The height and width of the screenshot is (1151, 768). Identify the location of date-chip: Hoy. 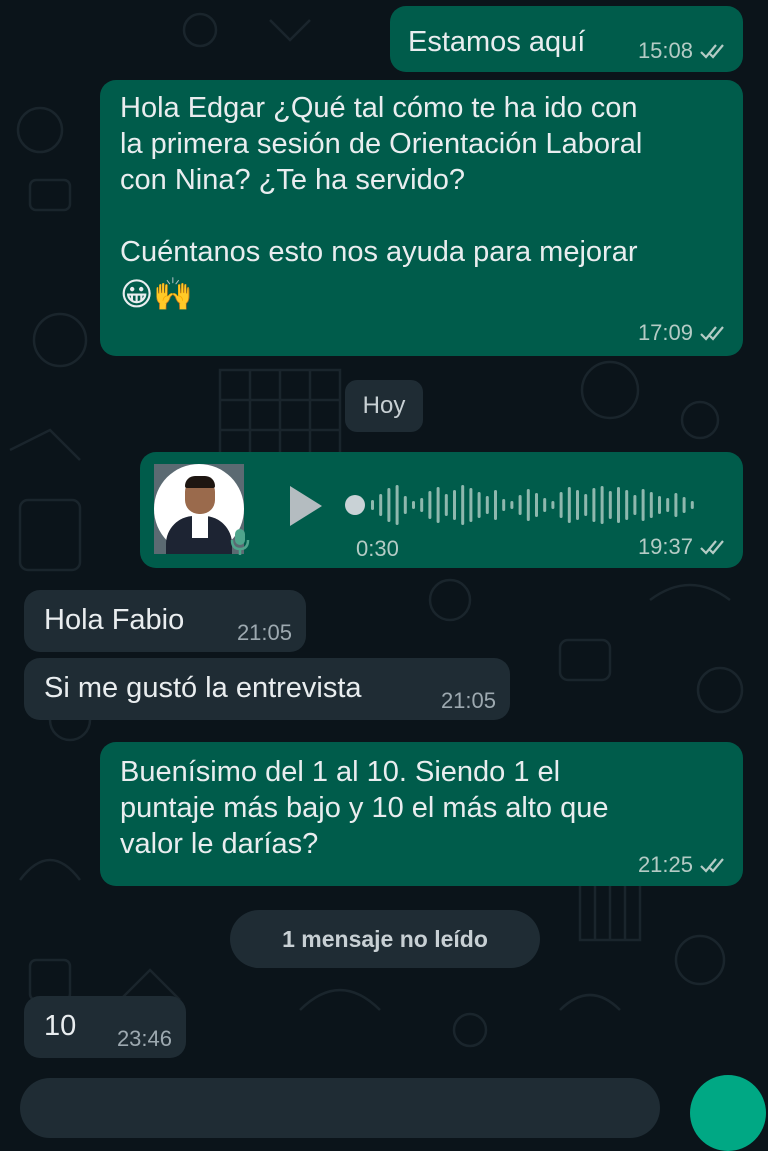
(384, 406).